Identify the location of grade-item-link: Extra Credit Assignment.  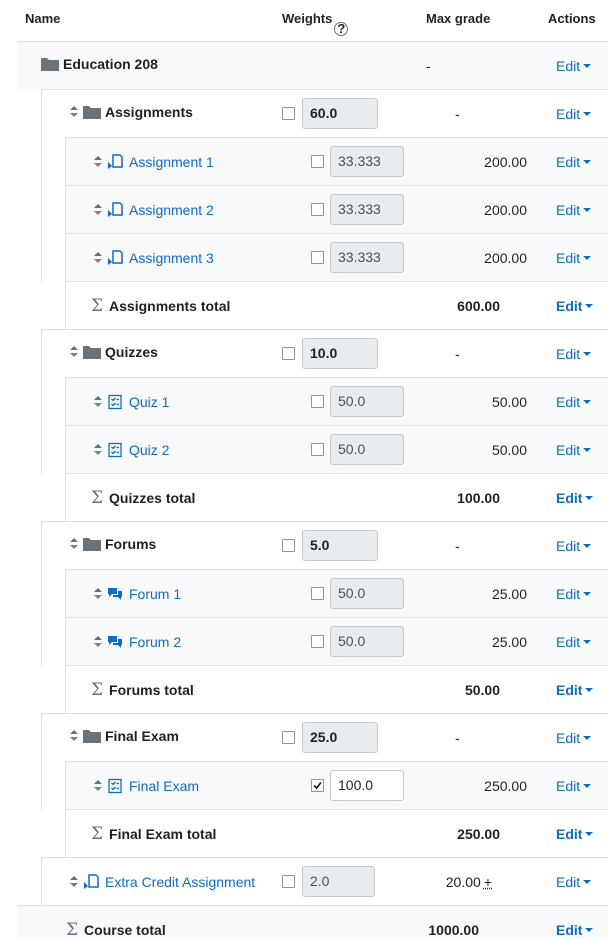
(180, 882).